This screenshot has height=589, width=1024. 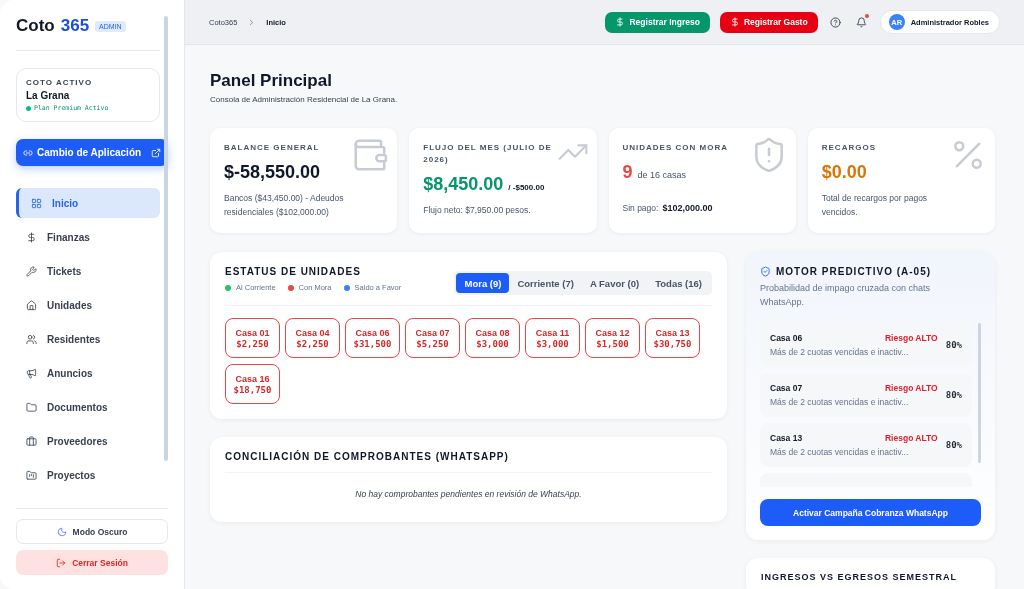 What do you see at coordinates (35, 26) in the screenshot?
I see `brand-name: Coto` at bounding box center [35, 26].